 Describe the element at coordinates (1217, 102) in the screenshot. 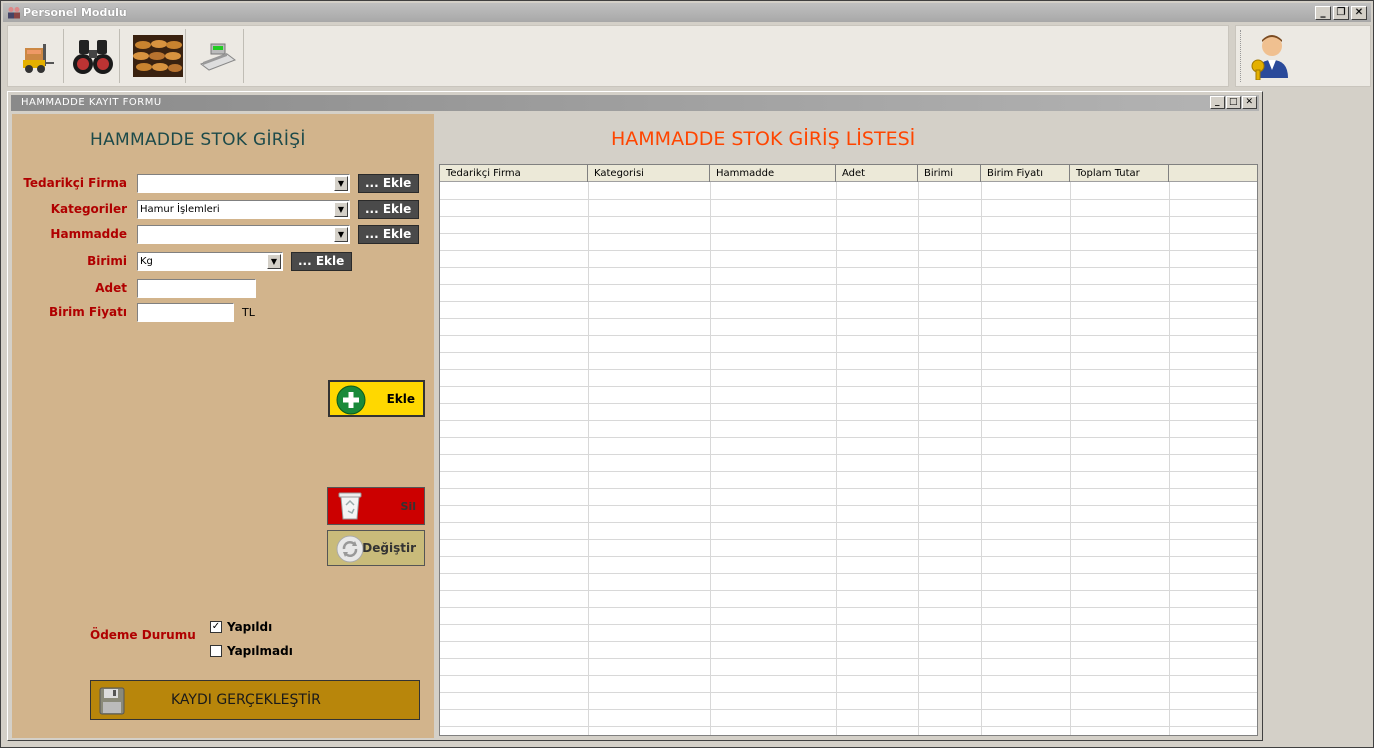

I see `mdi-minimize-button: _` at that location.